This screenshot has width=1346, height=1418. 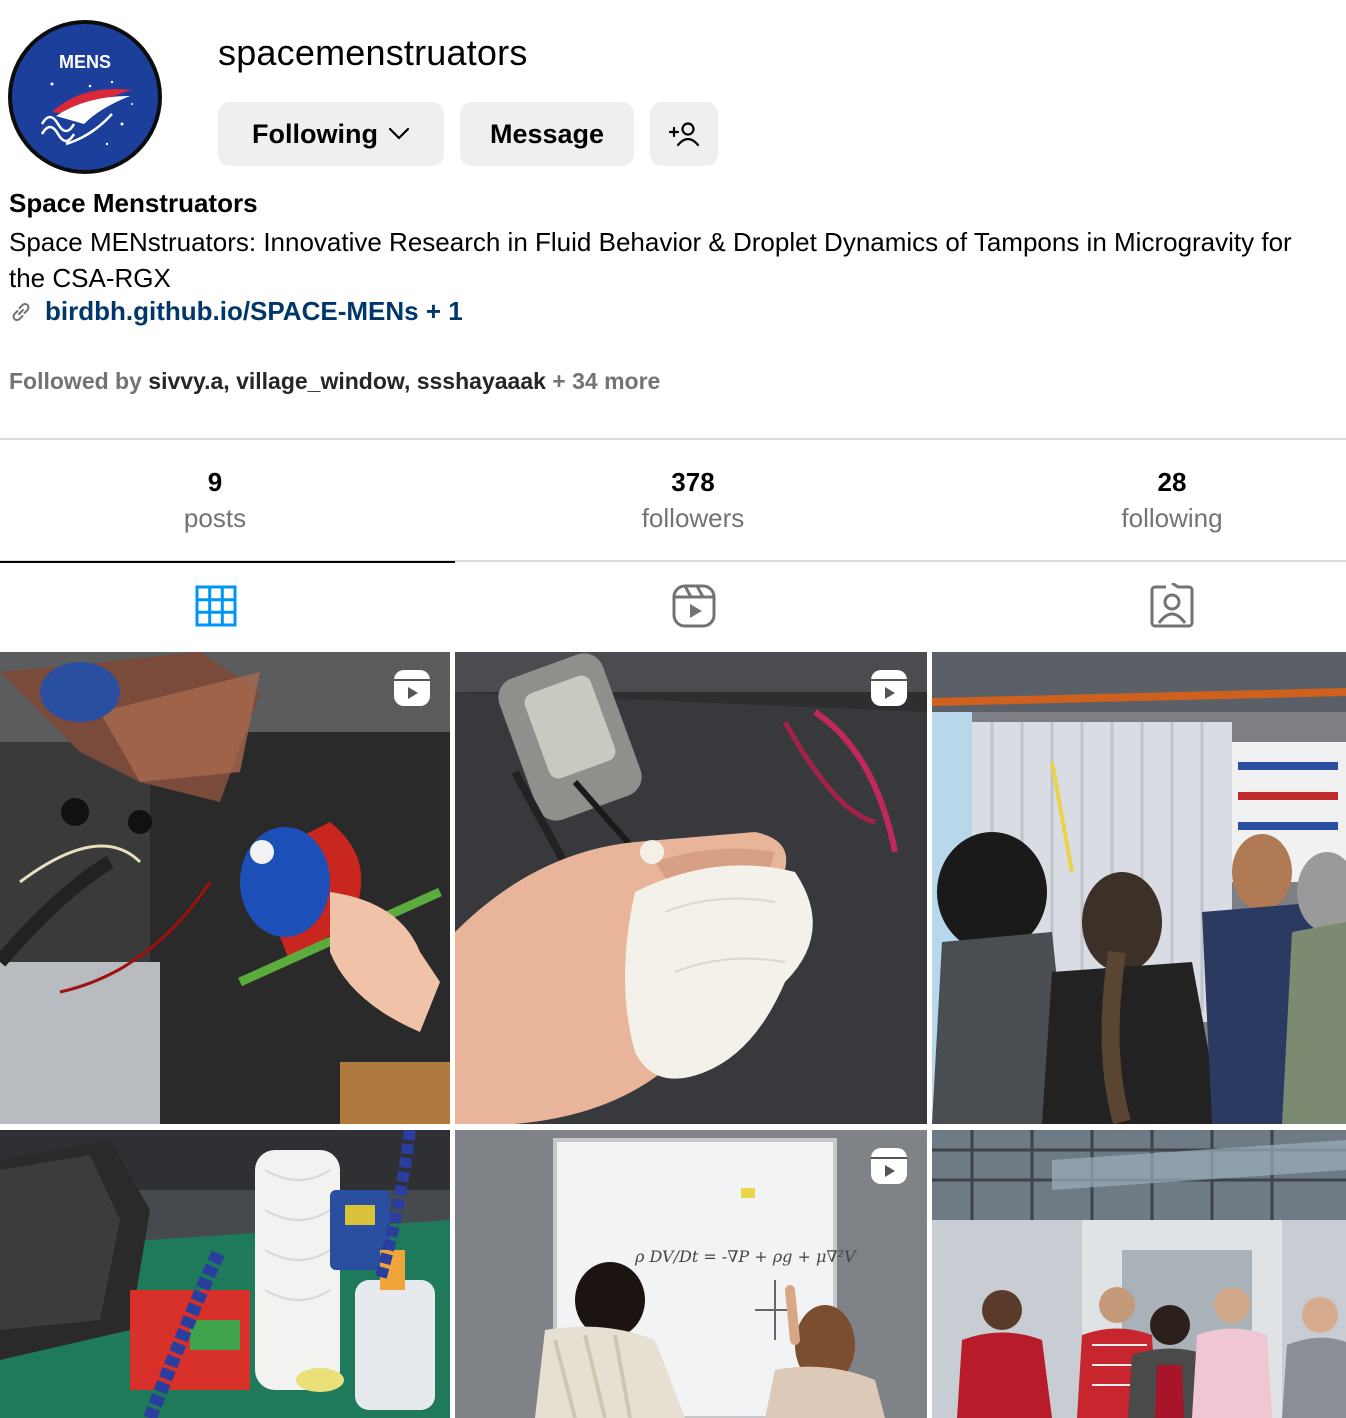 What do you see at coordinates (133, 203) in the screenshot?
I see `profile-display-name: Space Menstruators` at bounding box center [133, 203].